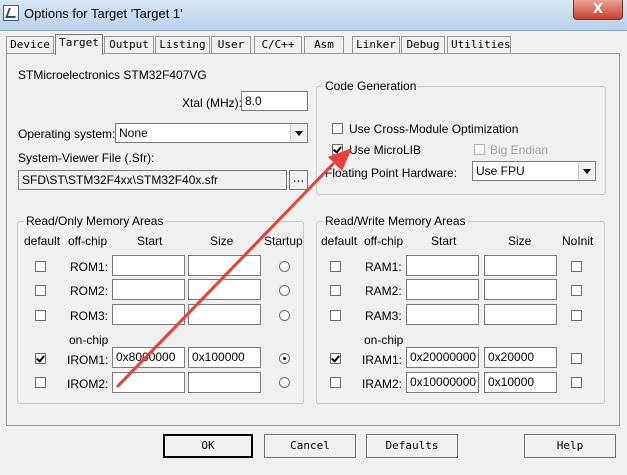  Describe the element at coordinates (222, 241) in the screenshot. I see `ro-header-size: Size` at that location.